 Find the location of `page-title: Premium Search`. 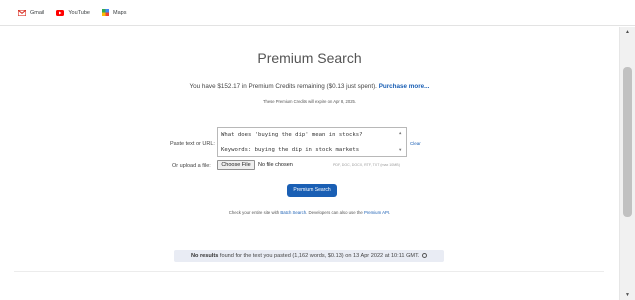

page-title: Premium Search is located at coordinates (309, 58).